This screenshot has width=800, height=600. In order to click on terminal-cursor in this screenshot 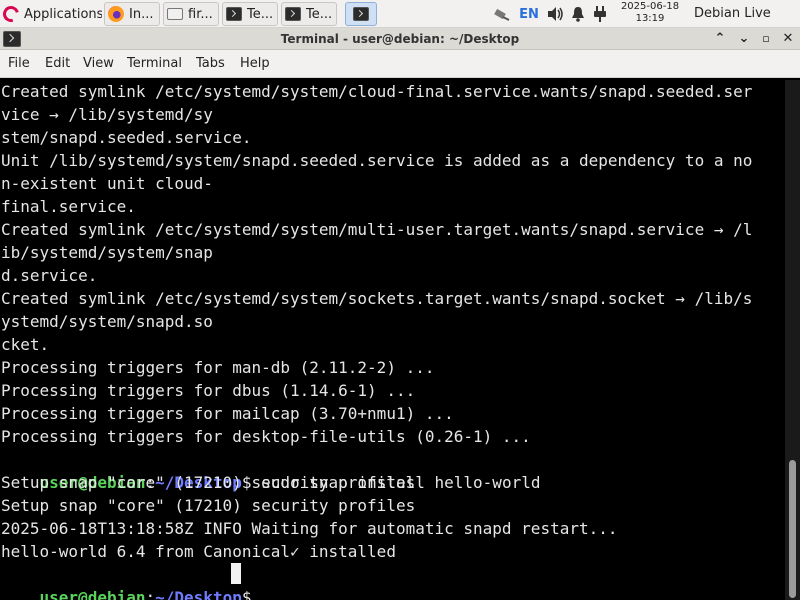, I will do `click(236, 573)`.